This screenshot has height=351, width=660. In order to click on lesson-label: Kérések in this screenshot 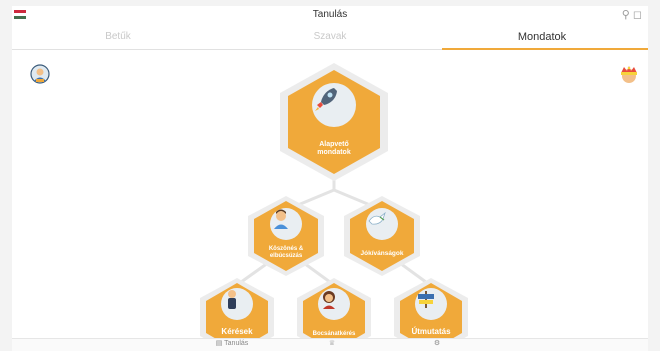, I will do `click(237, 331)`.